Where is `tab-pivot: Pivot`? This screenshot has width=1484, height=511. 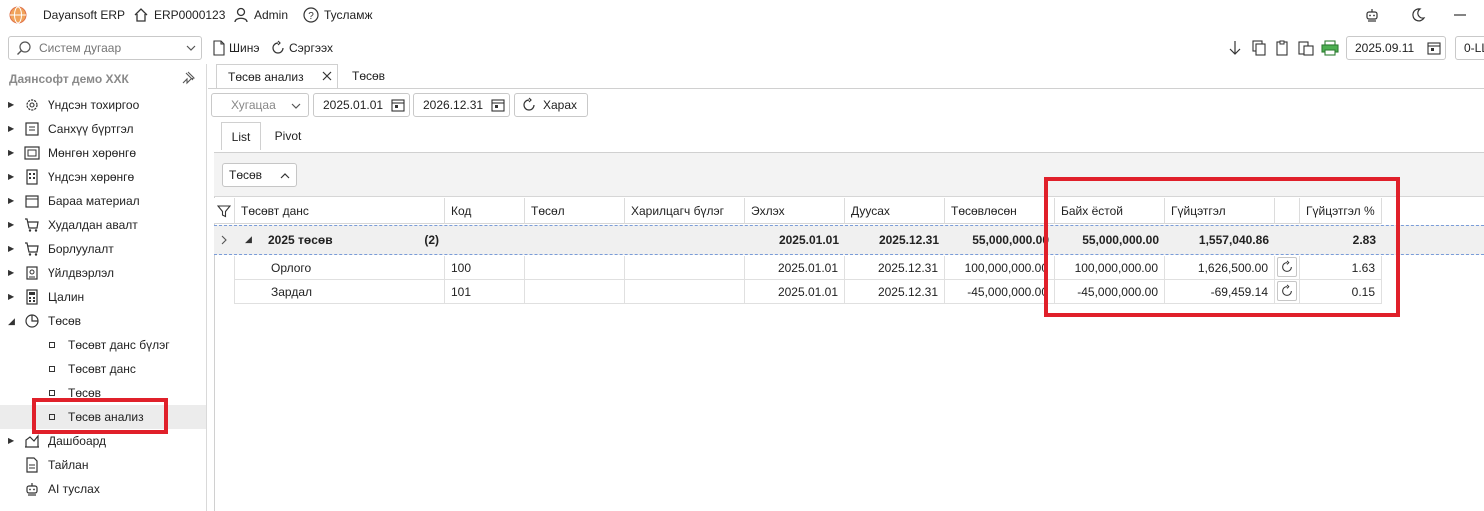
tab-pivot: Pivot is located at coordinates (288, 136).